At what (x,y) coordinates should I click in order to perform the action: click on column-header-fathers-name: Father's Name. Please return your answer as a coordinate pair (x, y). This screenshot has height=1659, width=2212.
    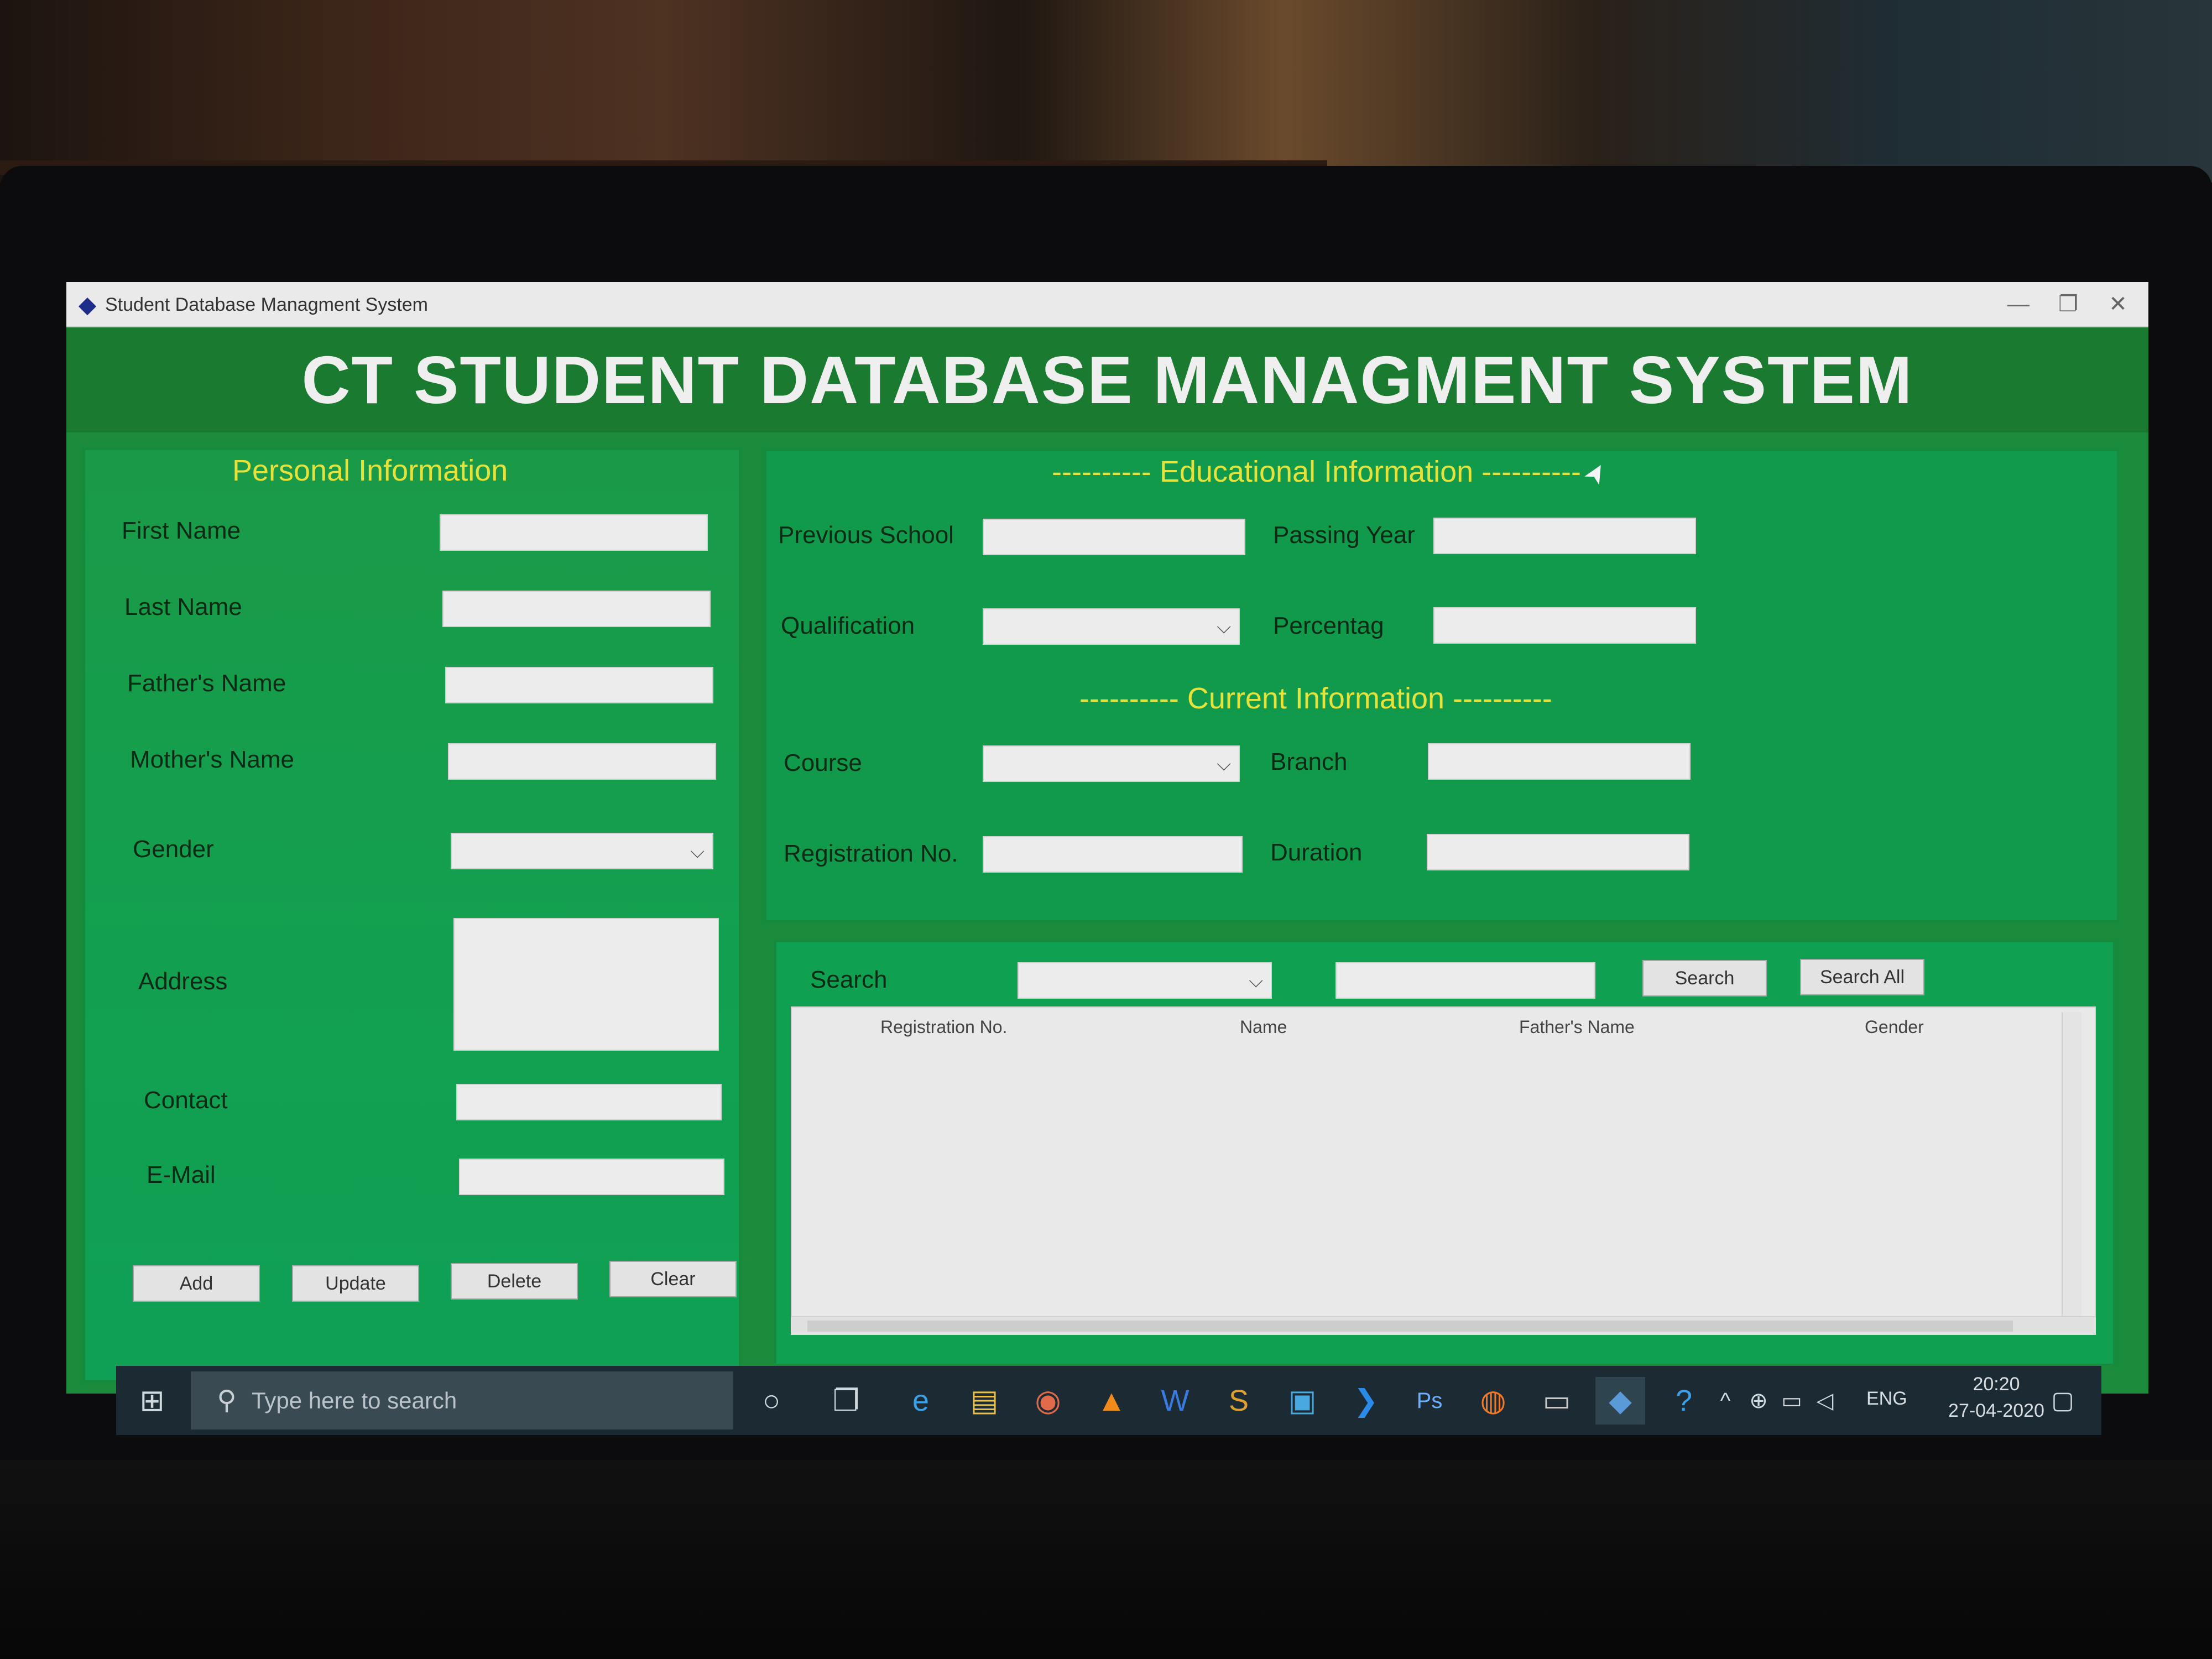
    Looking at the image, I should click on (1577, 1027).